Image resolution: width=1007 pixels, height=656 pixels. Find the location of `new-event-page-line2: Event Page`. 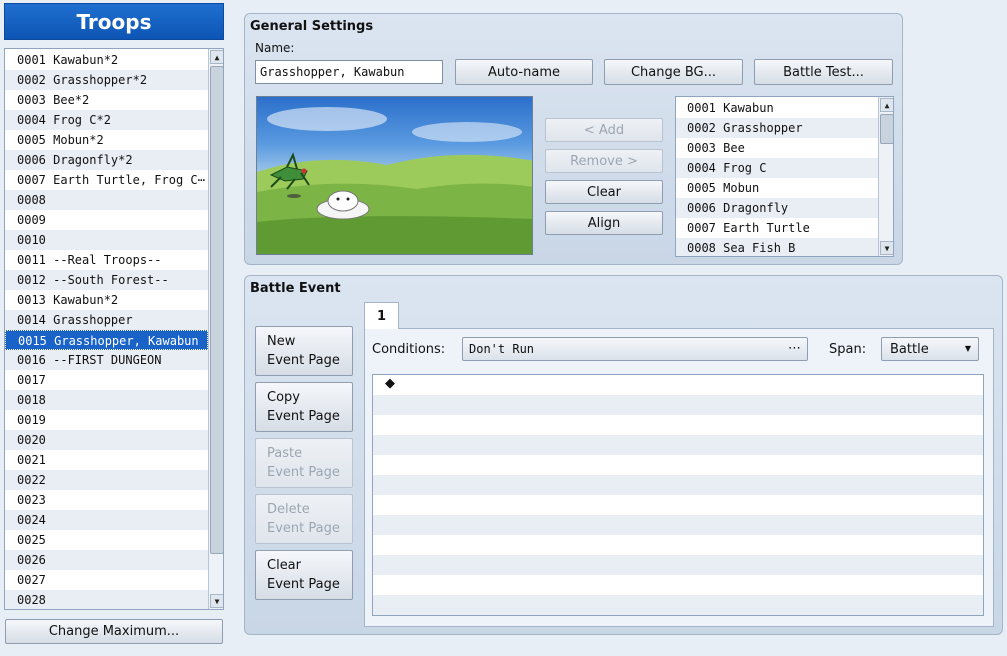

new-event-page-line2: Event Page is located at coordinates (303, 360).